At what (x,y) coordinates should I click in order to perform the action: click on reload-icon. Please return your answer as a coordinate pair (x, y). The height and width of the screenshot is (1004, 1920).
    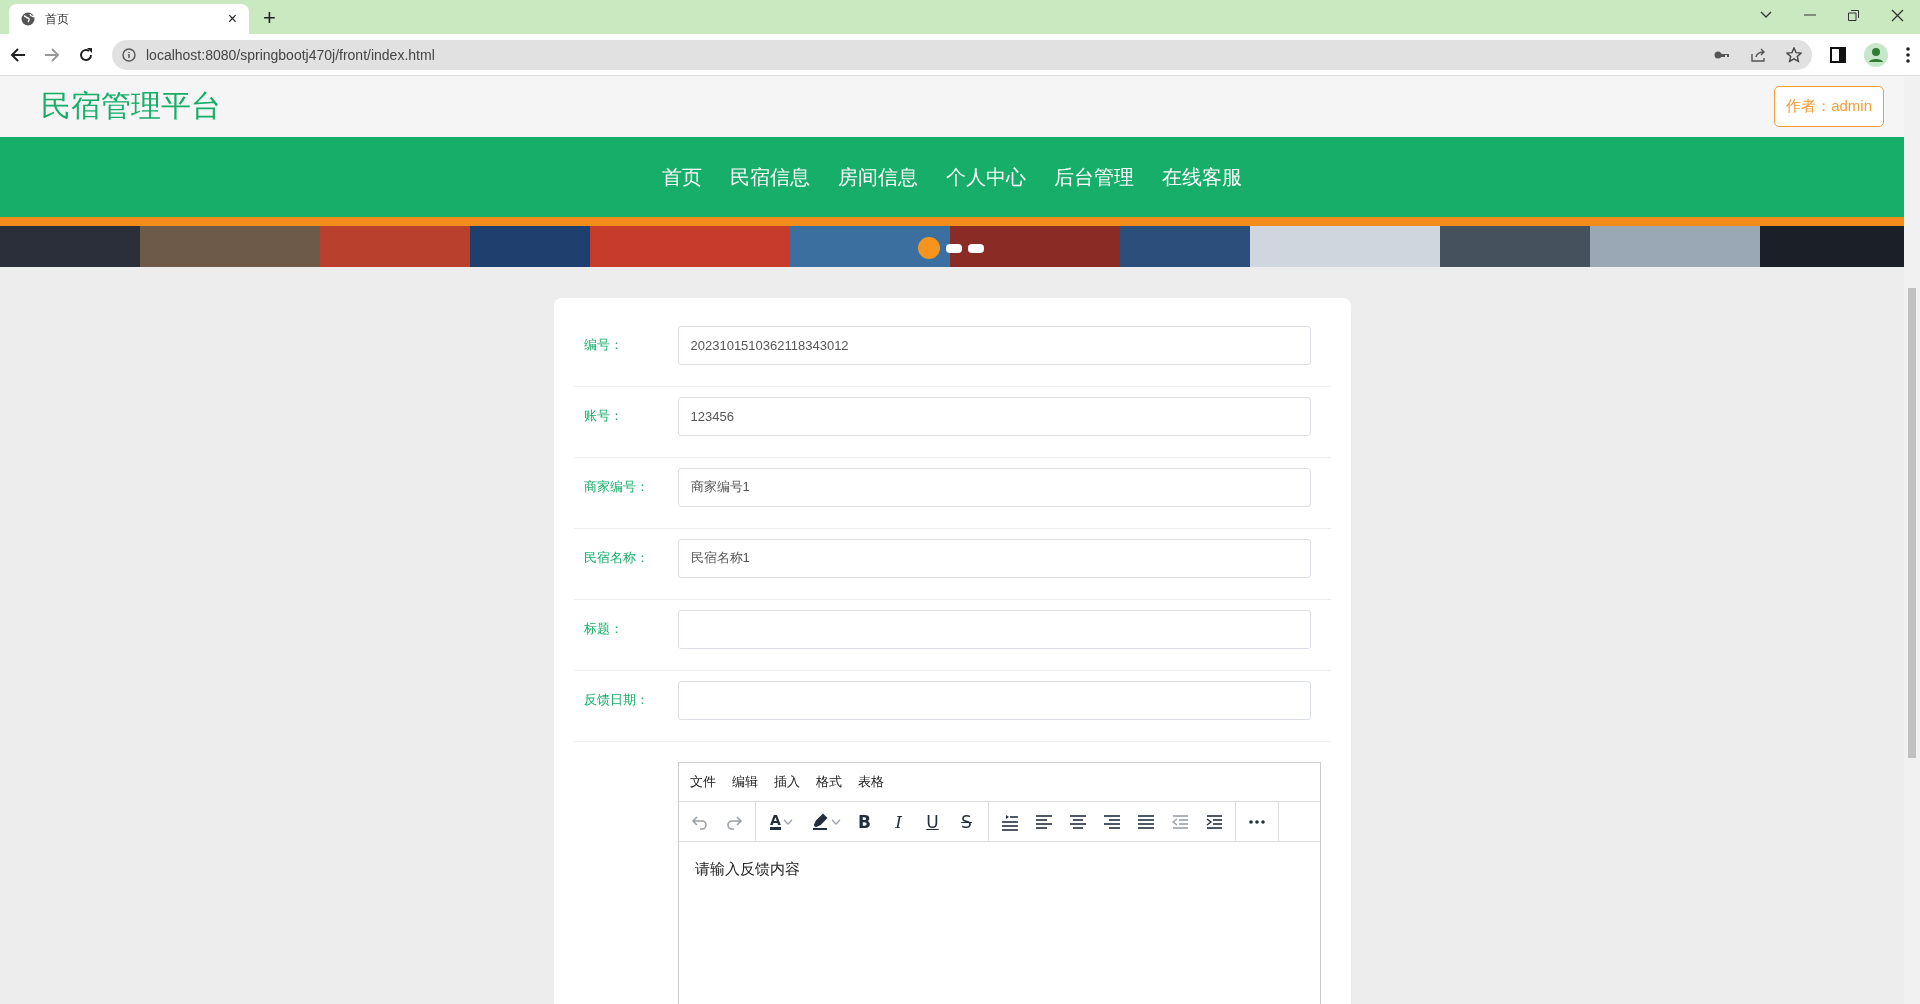
    Looking at the image, I should click on (86, 54).